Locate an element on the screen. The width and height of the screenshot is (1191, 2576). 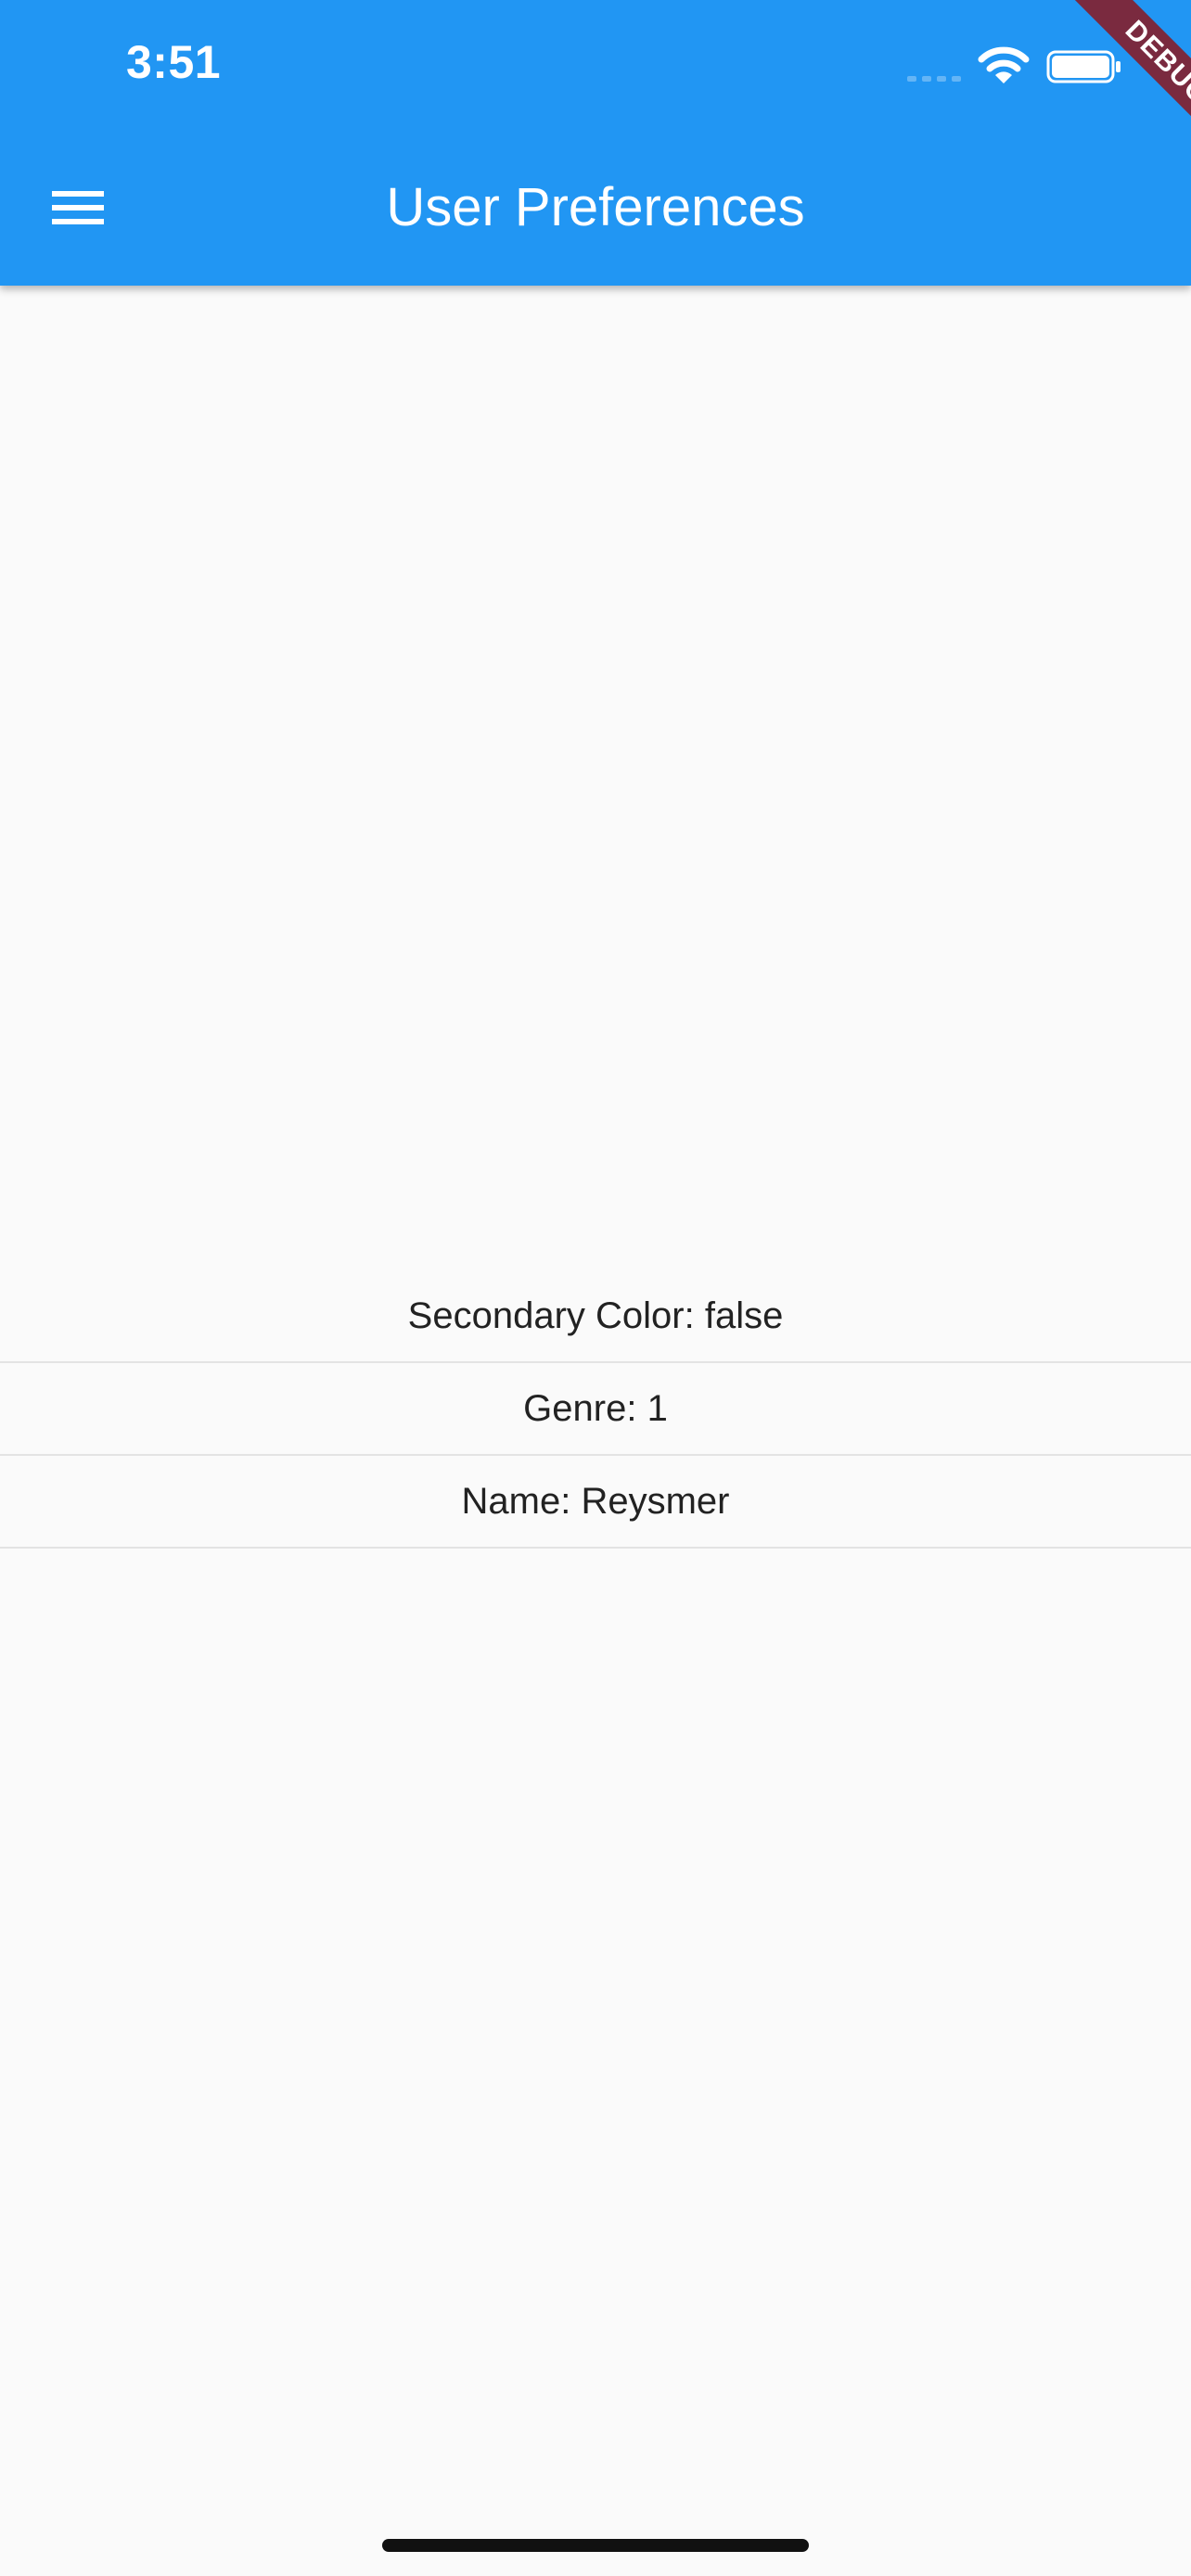
home-indicator is located at coordinates (595, 2545).